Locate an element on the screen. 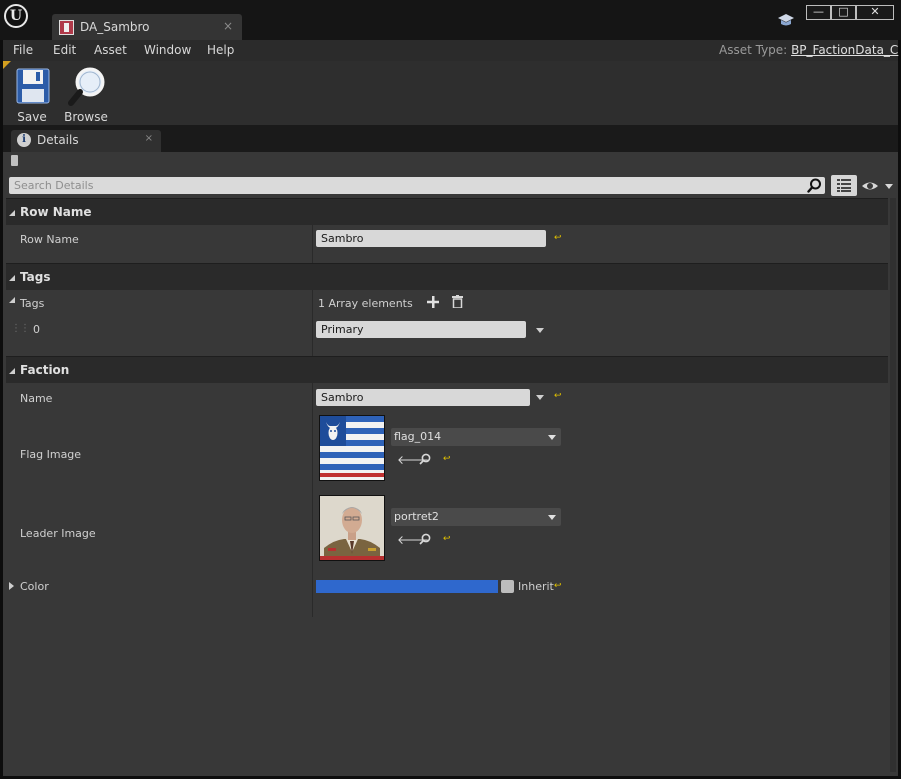 Image resolution: width=901 pixels, height=779 pixels. property-tag-element: ⋮⋮ 0 Primary is located at coordinates (447, 336).